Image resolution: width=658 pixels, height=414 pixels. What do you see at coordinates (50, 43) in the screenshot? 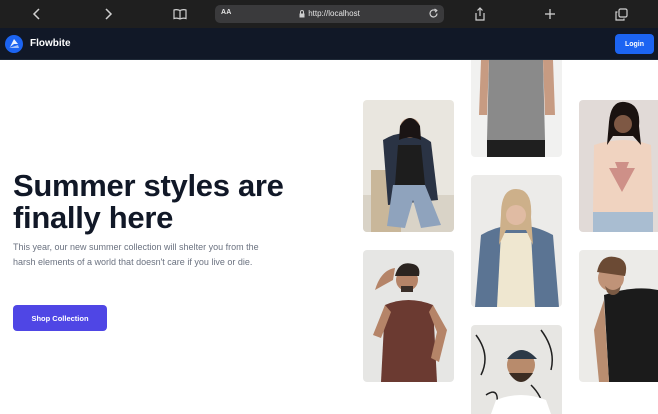
I see `brand-name: Flowbite` at bounding box center [50, 43].